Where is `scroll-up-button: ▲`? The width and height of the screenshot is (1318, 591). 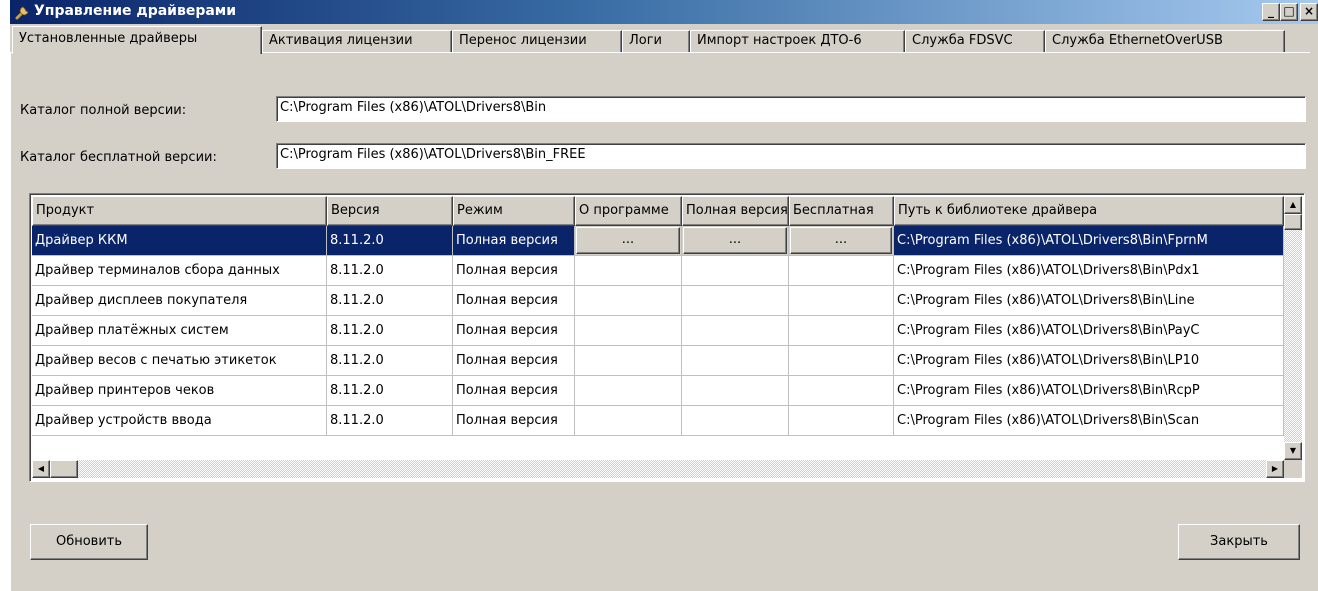
scroll-up-button: ▲ is located at coordinates (1293, 205).